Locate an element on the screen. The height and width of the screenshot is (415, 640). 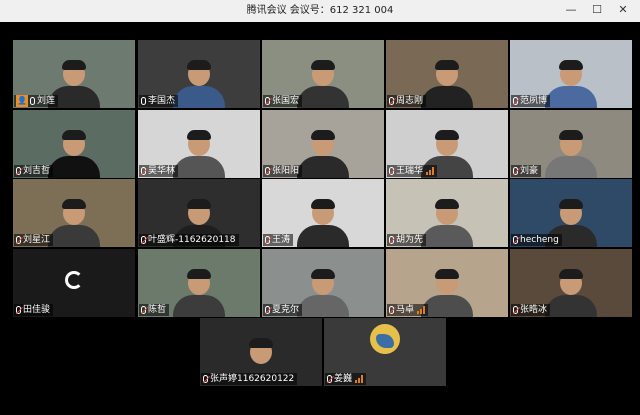
participant-name: 范夙博 is located at coordinates (534, 101).